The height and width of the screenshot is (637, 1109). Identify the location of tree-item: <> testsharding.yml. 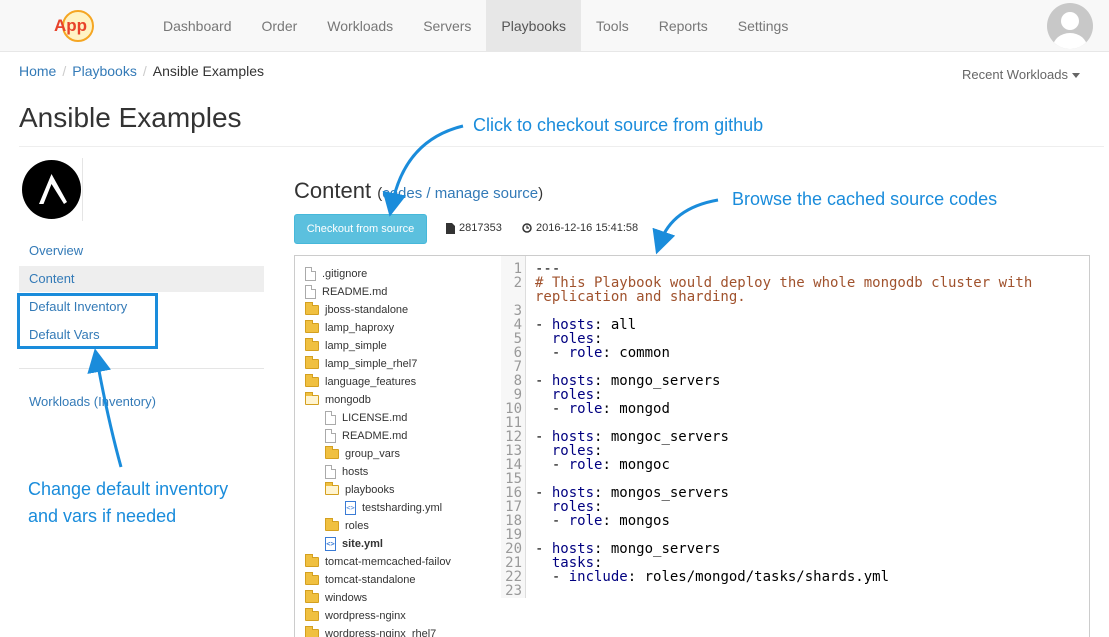
(393, 508).